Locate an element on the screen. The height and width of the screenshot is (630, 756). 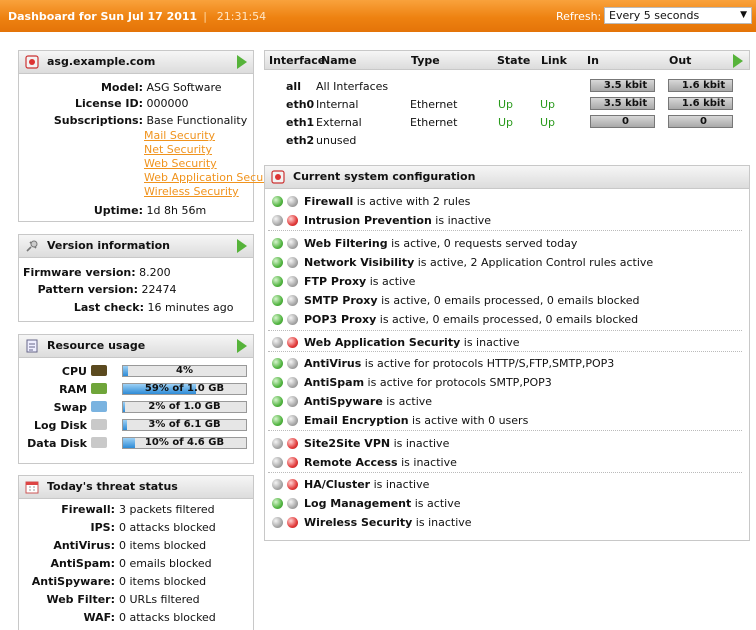
firmware-row: Firmware version: 8.200 is located at coordinates (97, 272).